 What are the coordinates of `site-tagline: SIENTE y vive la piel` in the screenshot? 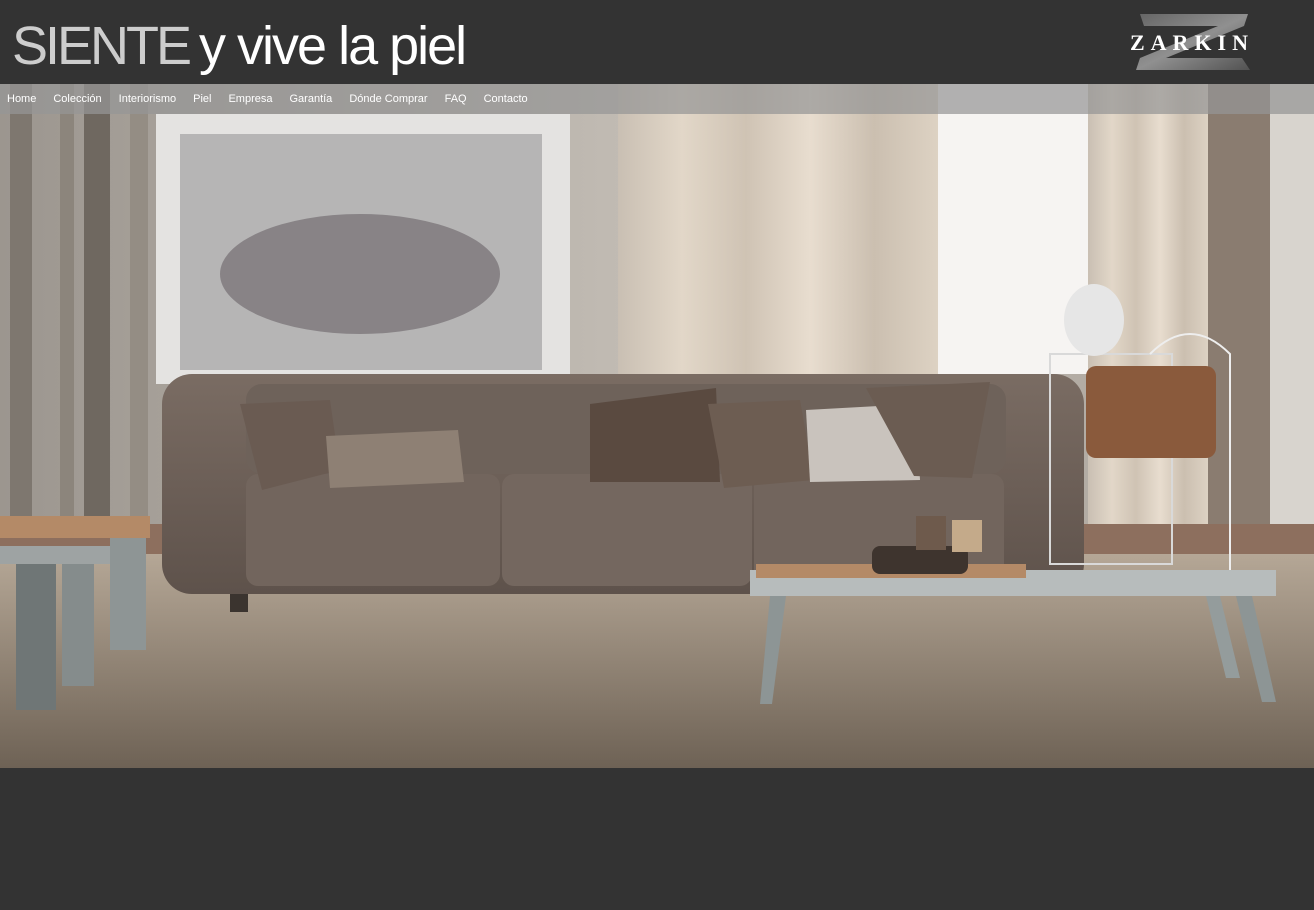 It's located at (239, 46).